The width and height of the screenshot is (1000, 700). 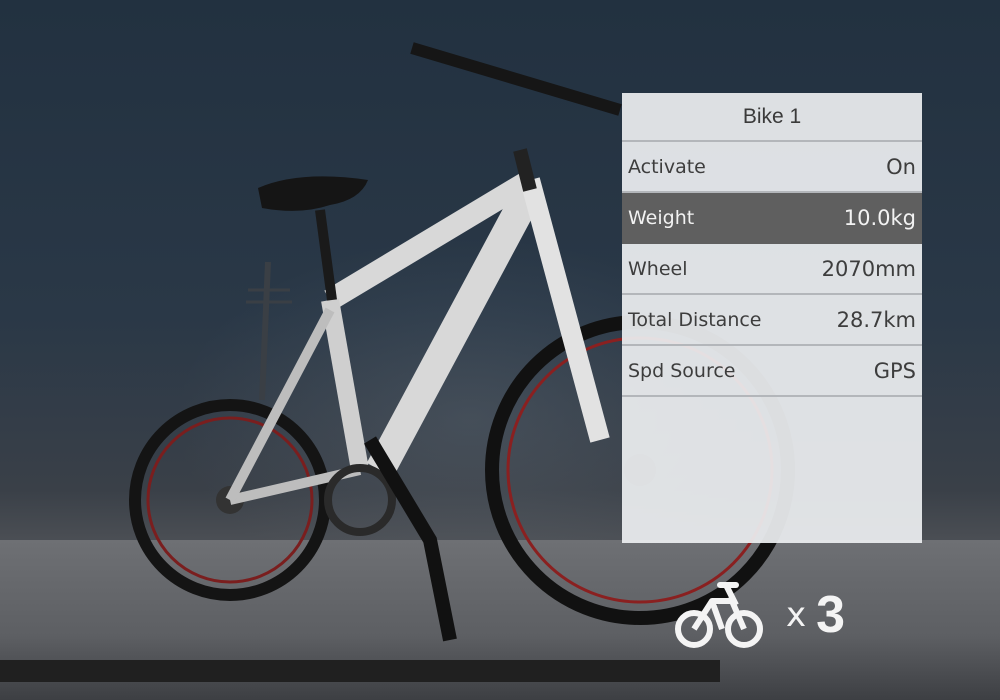 I want to click on panel-title: Bike 1, so click(x=772, y=117).